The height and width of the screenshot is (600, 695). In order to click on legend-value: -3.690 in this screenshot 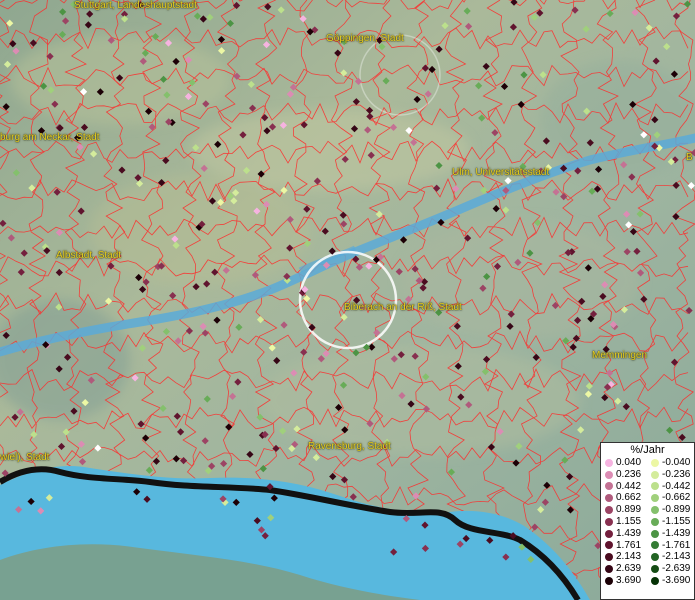, I will do `click(676, 580)`.